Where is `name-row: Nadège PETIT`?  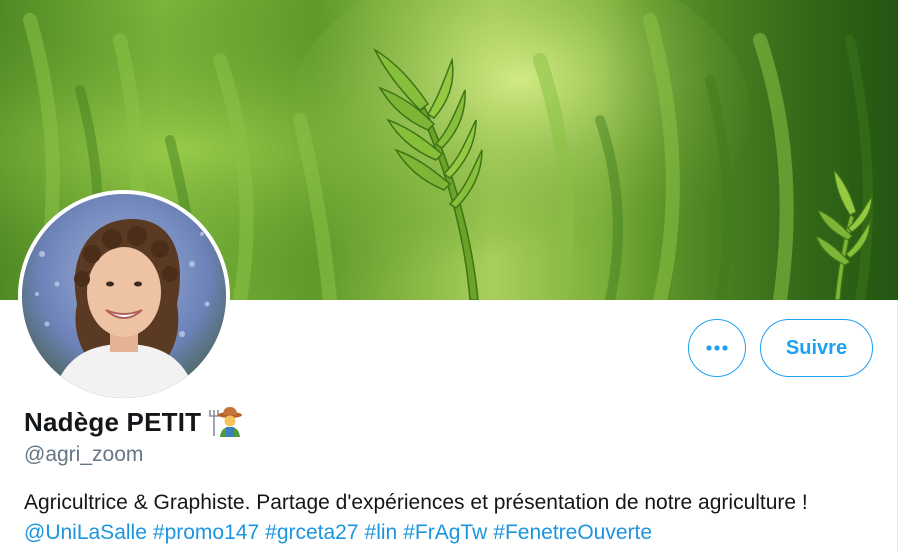
name-row: Nadège PETIT is located at coordinates (133, 422).